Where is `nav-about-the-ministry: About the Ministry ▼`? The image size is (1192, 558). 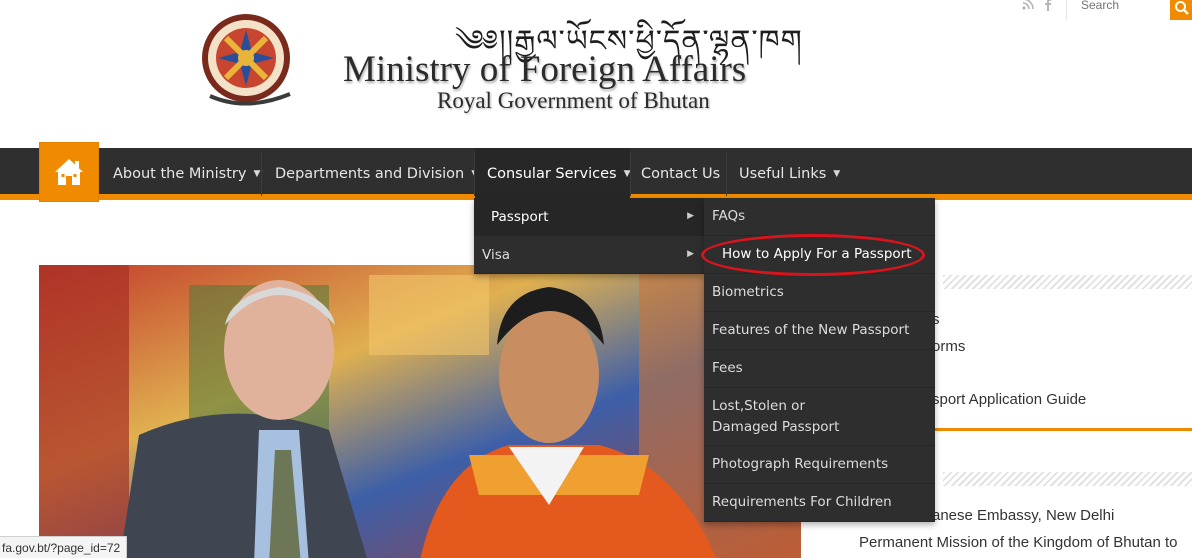
nav-about-the-ministry: About the Ministry ▼ is located at coordinates (186, 174).